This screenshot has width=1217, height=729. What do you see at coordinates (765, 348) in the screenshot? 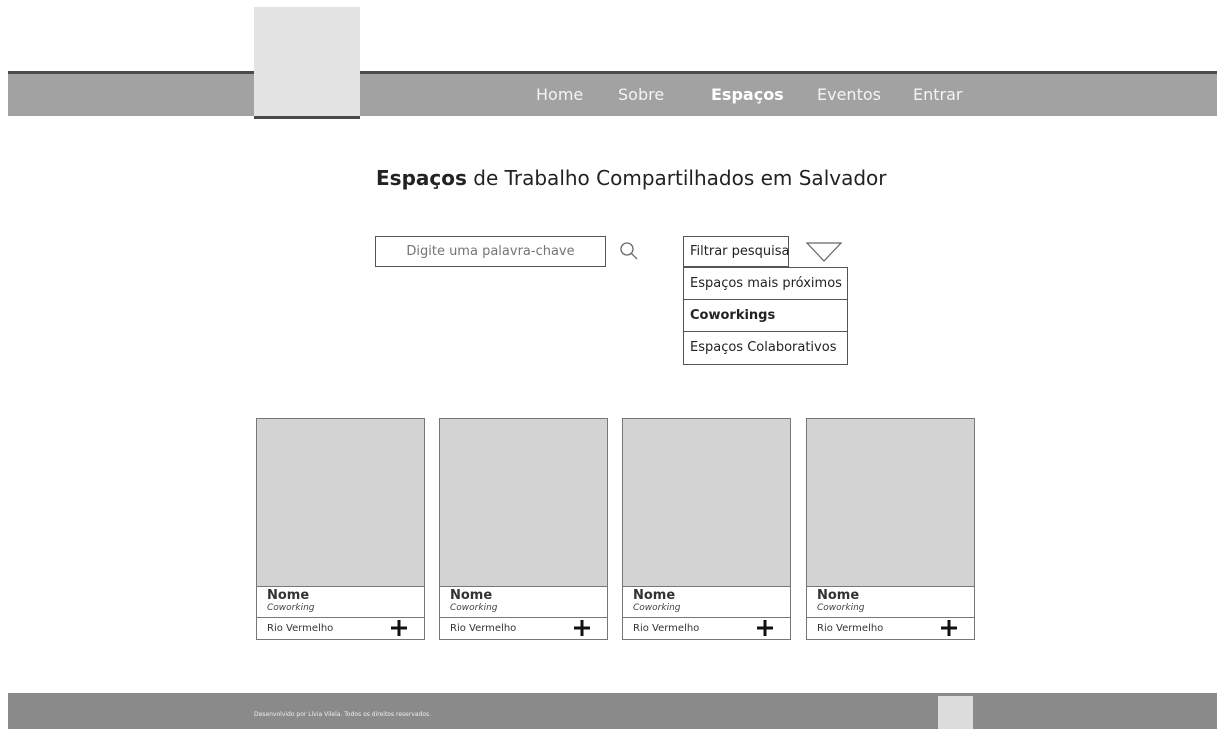
I see `dropdown-item-colaborativos: Espaços Colaborativos` at bounding box center [765, 348].